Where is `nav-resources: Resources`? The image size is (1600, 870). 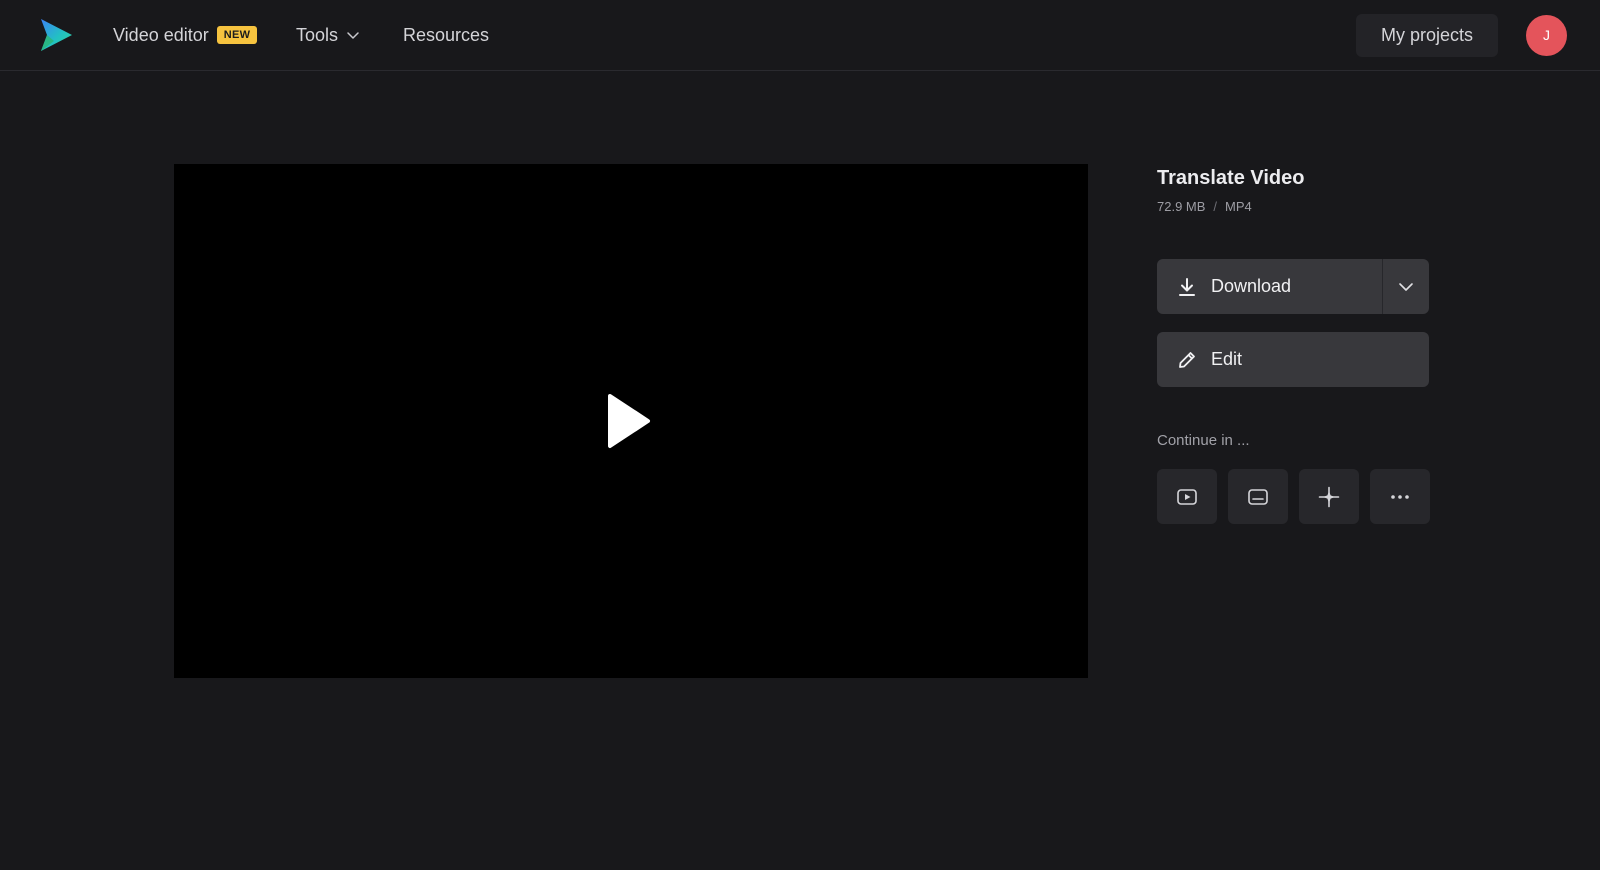 nav-resources: Resources is located at coordinates (446, 35).